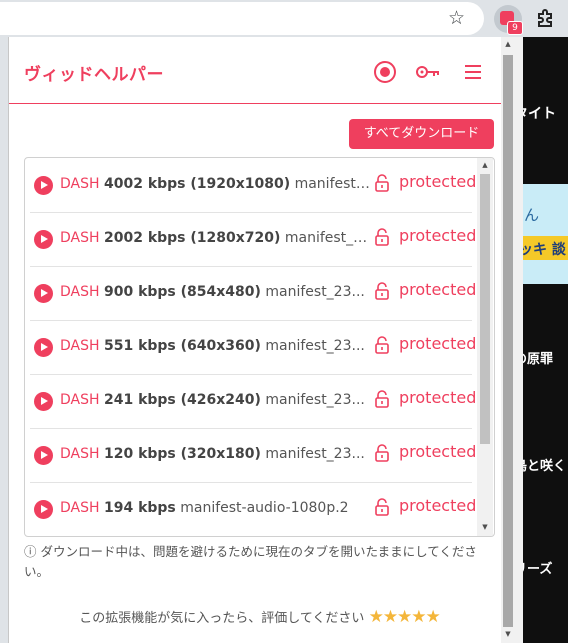  I want to click on media-label: DASH 194 kbps manifest-audio-1080p.2, so click(215, 508).